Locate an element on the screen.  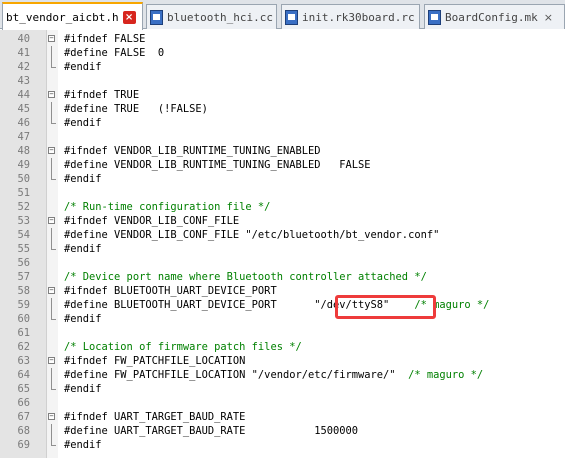
tab-boardconfig: BoardConfig.mk × is located at coordinates (494, 16).